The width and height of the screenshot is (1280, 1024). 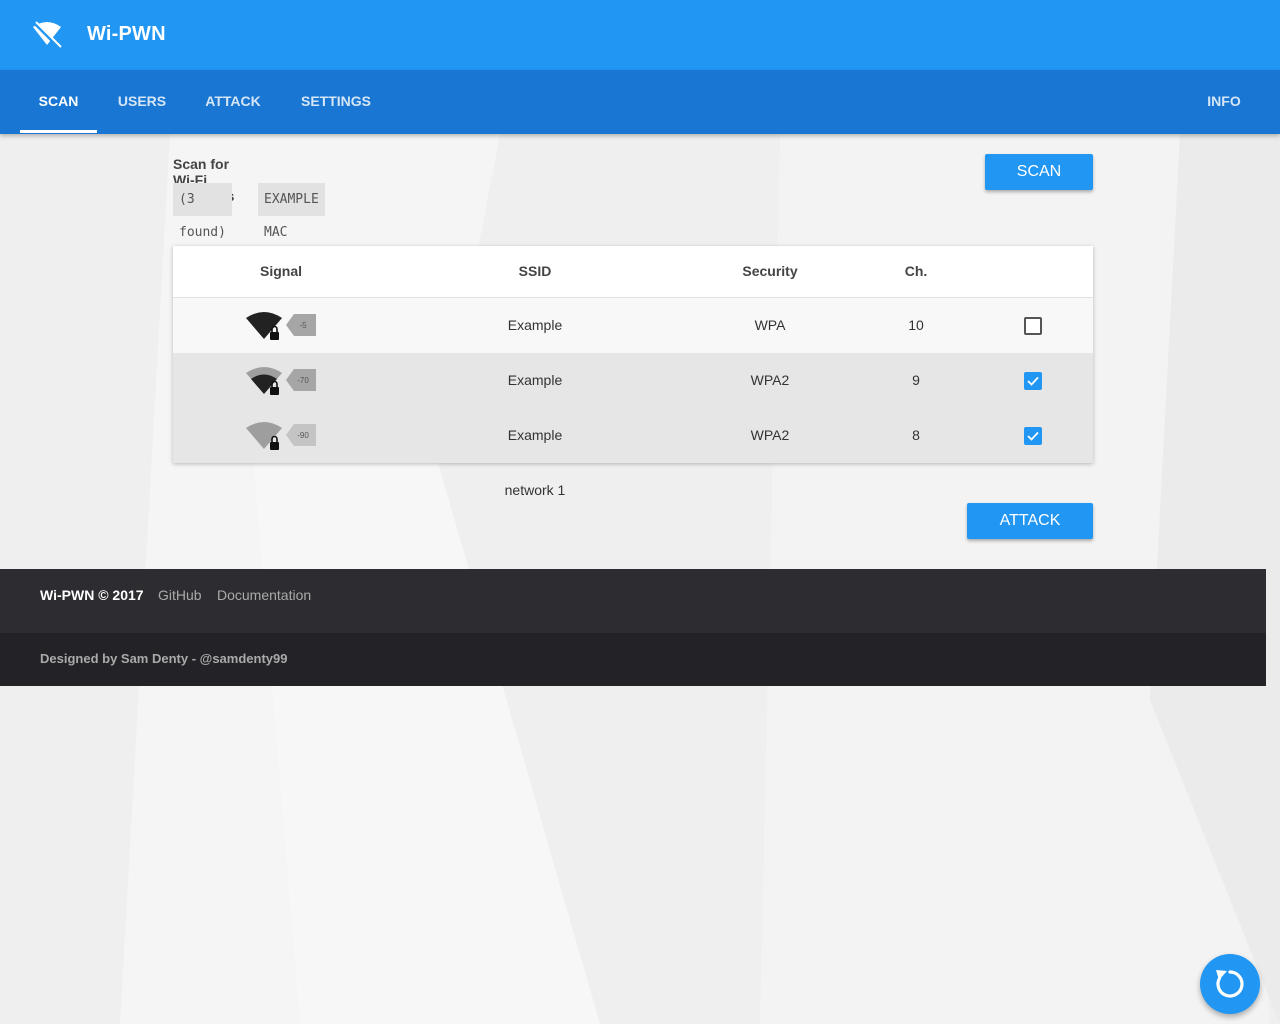 I want to click on rssi-value: -5, so click(x=303, y=325).